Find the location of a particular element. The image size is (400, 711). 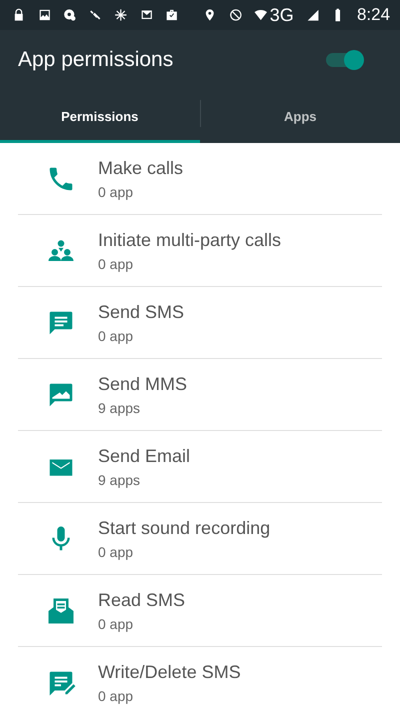

permission-name: Start sound recording is located at coordinates (184, 528).